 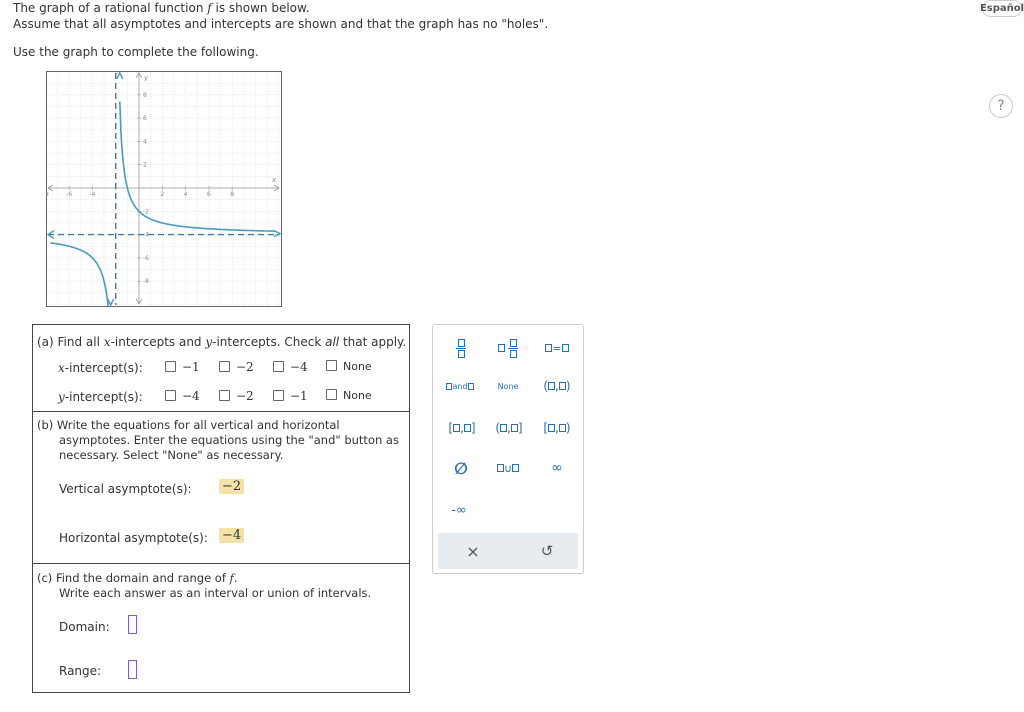 I want to click on help-icon: ?, so click(x=1001, y=106).